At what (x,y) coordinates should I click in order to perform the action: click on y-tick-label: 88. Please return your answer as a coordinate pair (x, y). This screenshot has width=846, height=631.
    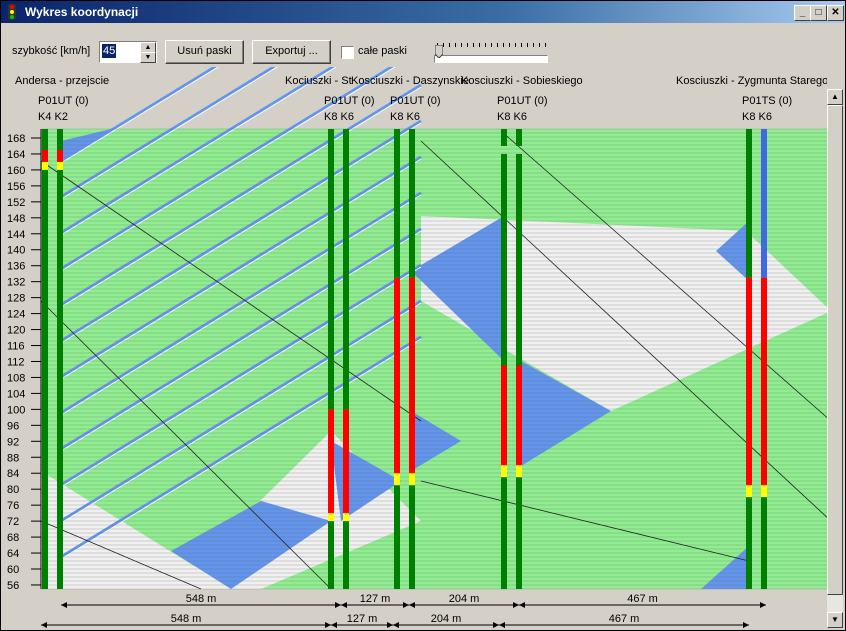
    Looking at the image, I should click on (13, 458).